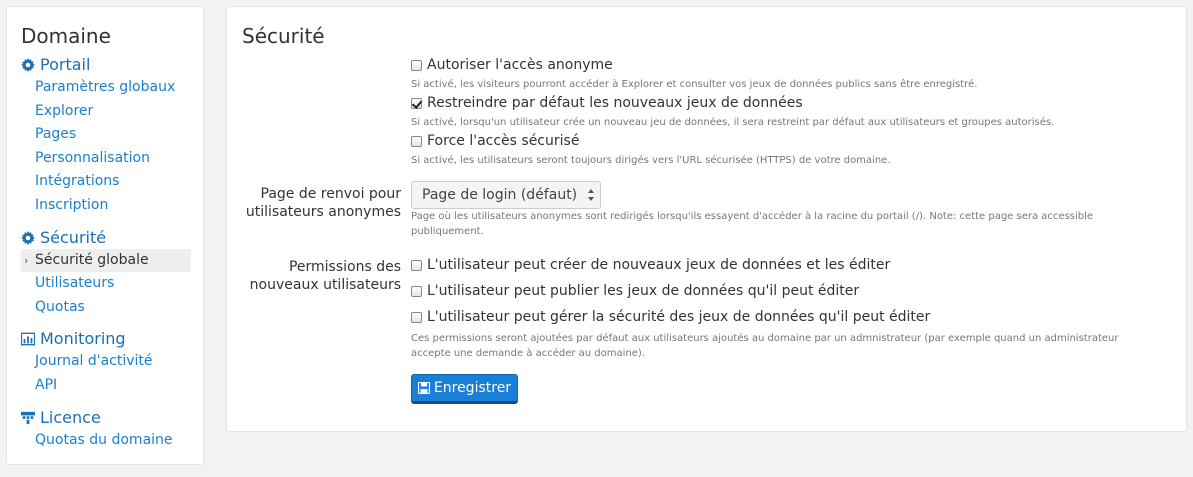  What do you see at coordinates (106, 87) in the screenshot?
I see `sidebar-item-parametres-globaux: Paramètres globaux` at bounding box center [106, 87].